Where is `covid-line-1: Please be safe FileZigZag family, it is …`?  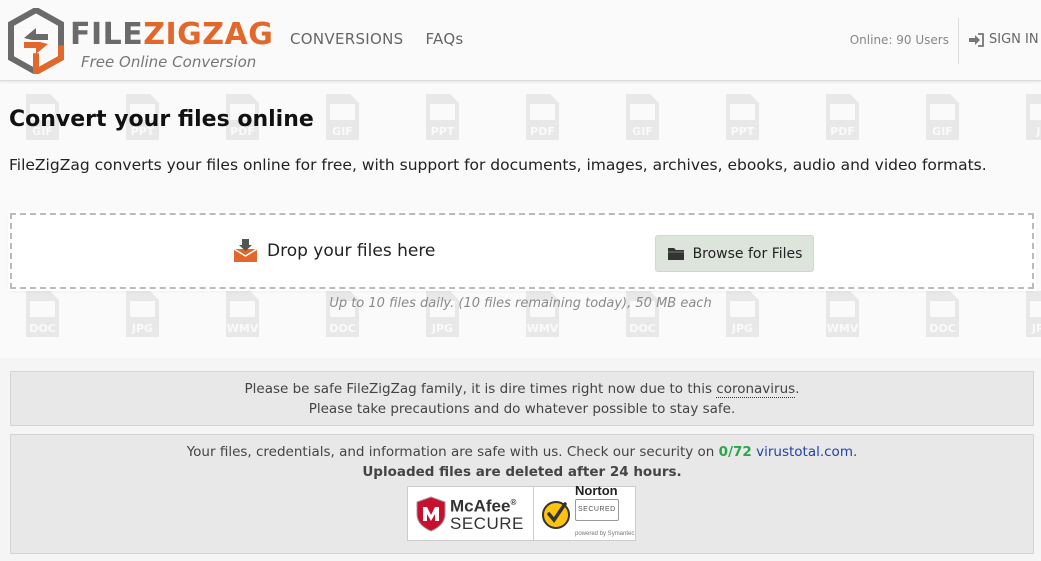 covid-line-1: Please be safe FileZigZag family, it is … is located at coordinates (522, 389).